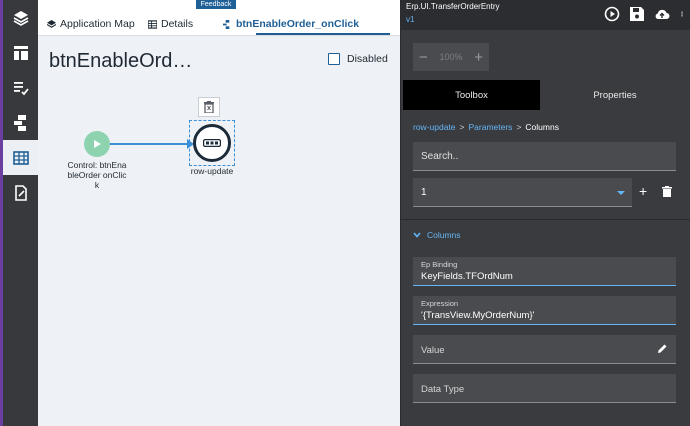 The height and width of the screenshot is (426, 690). Describe the element at coordinates (151, 144) in the screenshot. I see `connector-line` at that location.